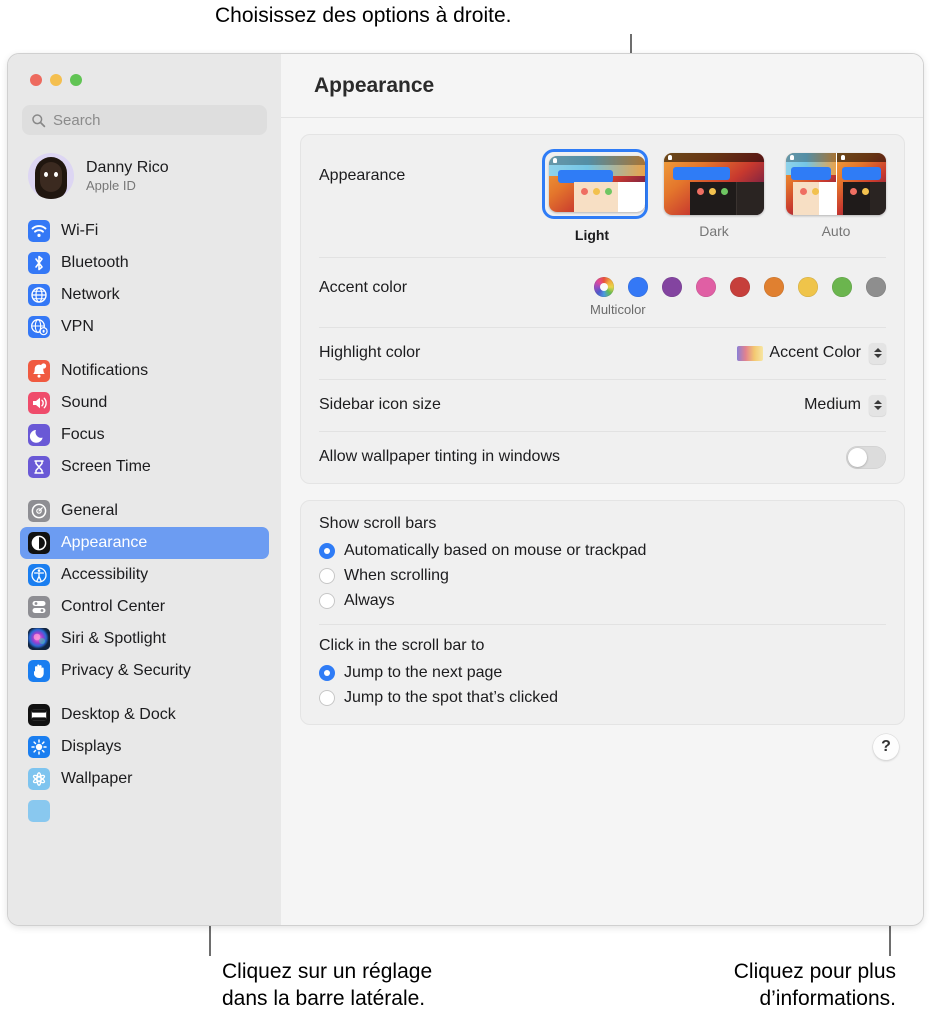  I want to click on accent-color-row: Accent color Multicolor, so click(602, 292).